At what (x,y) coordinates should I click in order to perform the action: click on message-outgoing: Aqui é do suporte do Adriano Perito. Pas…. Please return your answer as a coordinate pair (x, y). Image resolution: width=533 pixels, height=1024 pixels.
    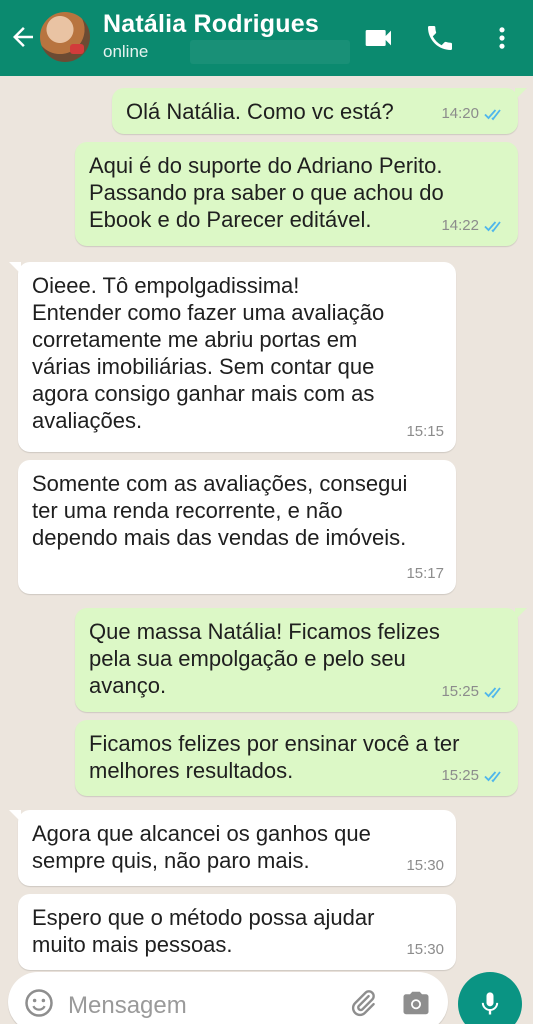
    Looking at the image, I should click on (296, 194).